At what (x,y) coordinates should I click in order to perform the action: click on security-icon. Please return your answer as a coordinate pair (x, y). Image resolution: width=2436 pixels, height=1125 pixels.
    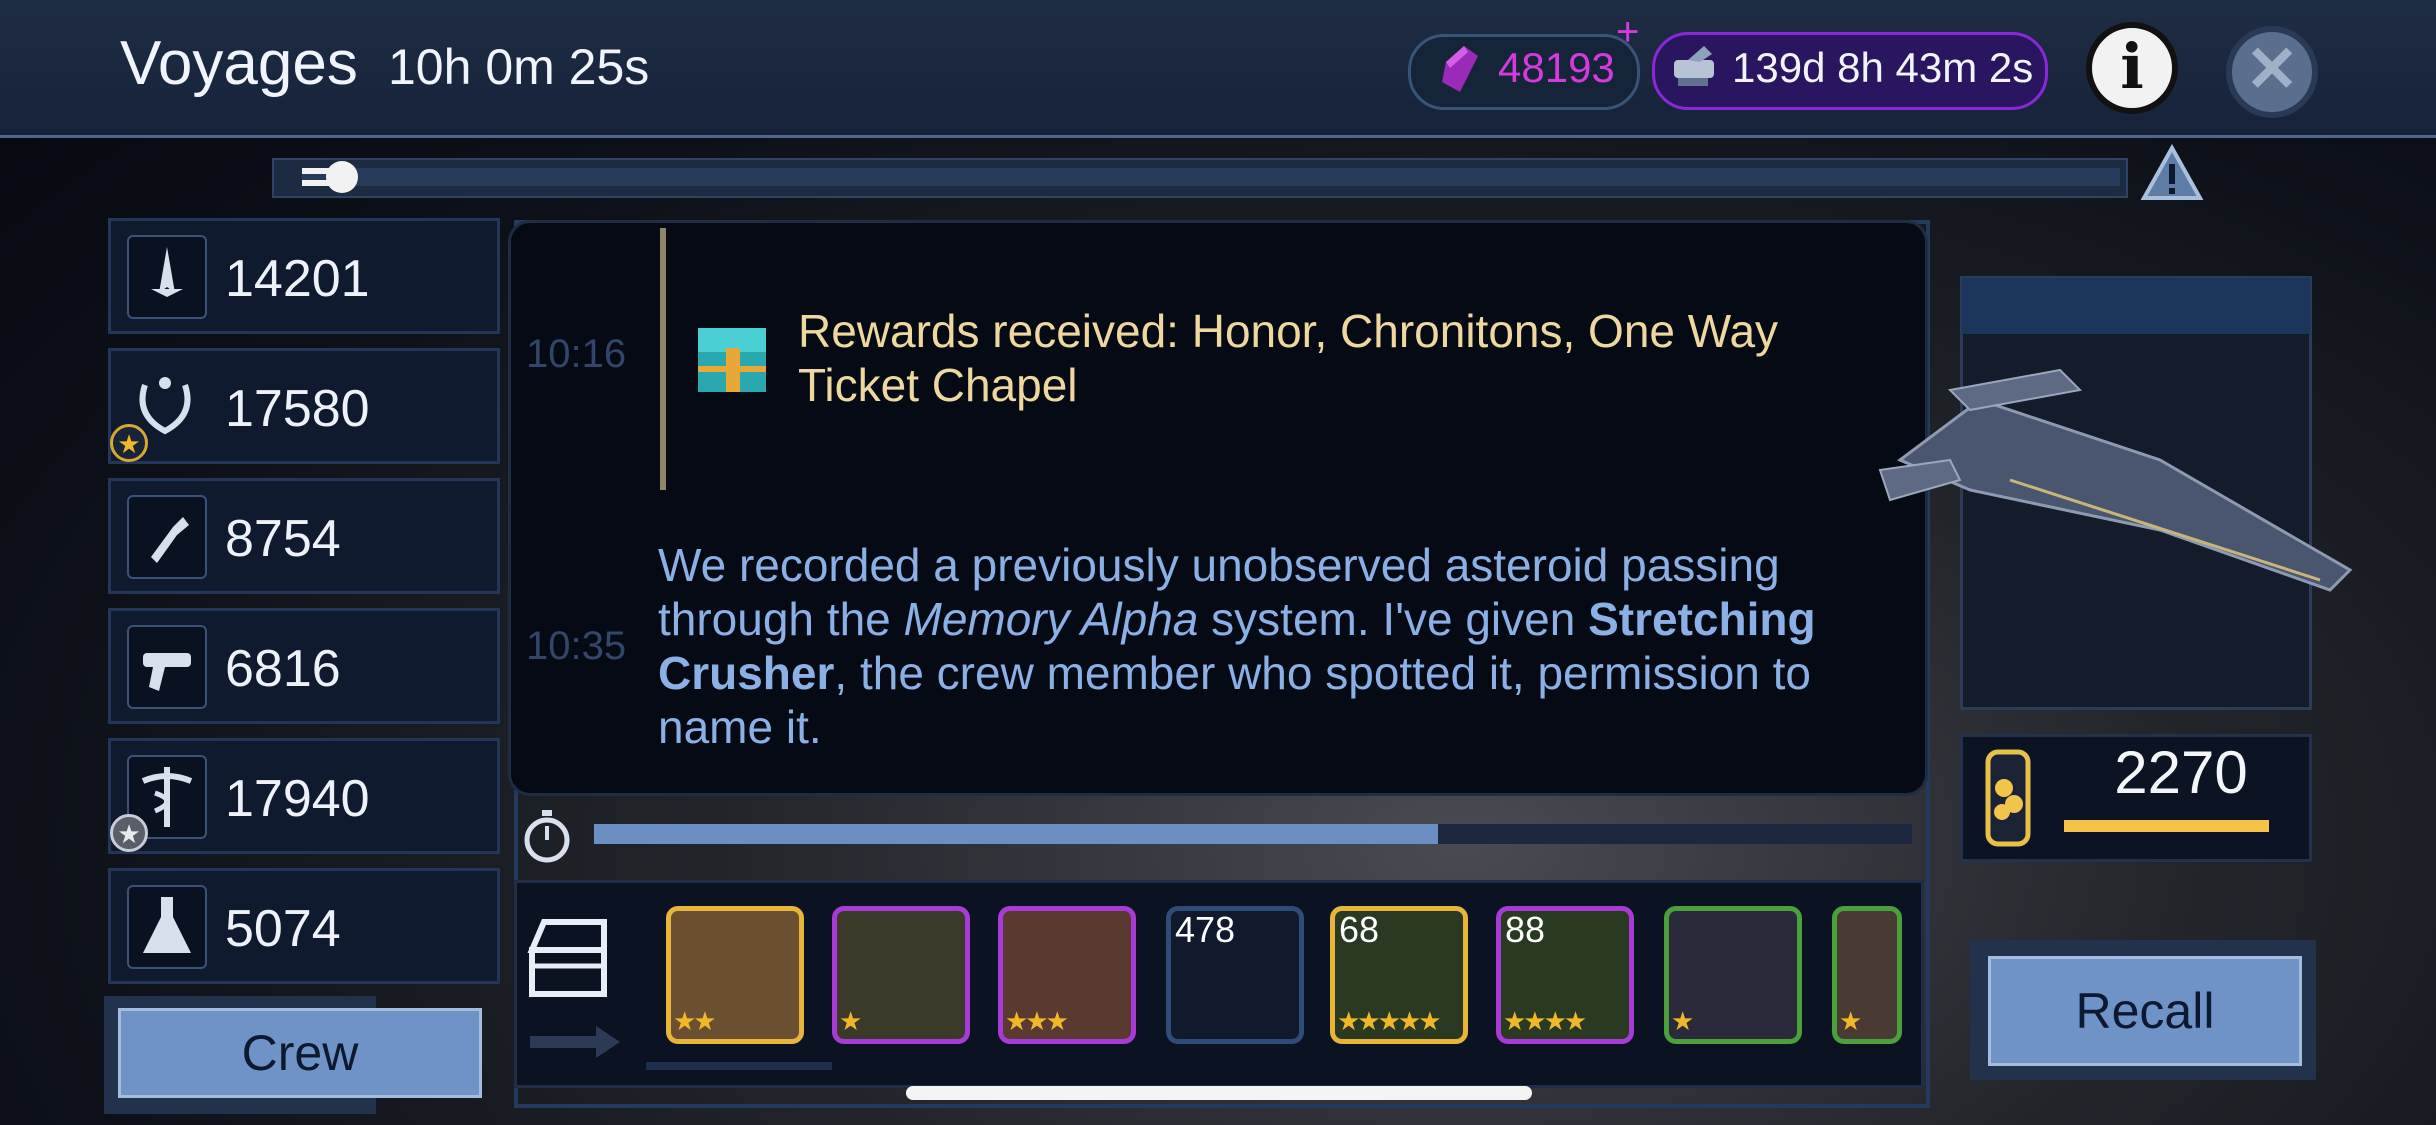
    Looking at the image, I should click on (167, 667).